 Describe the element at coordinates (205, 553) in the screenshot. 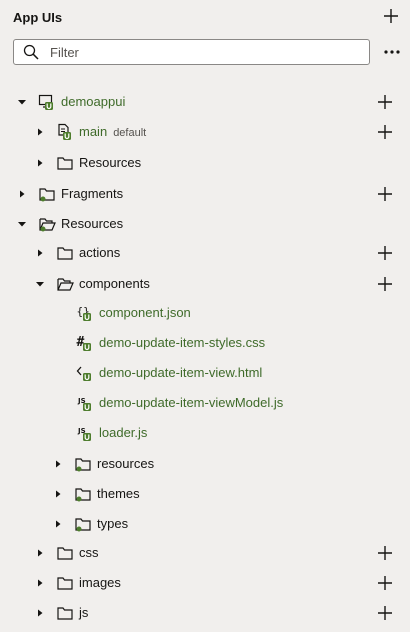

I see `tree-item-css: css` at that location.